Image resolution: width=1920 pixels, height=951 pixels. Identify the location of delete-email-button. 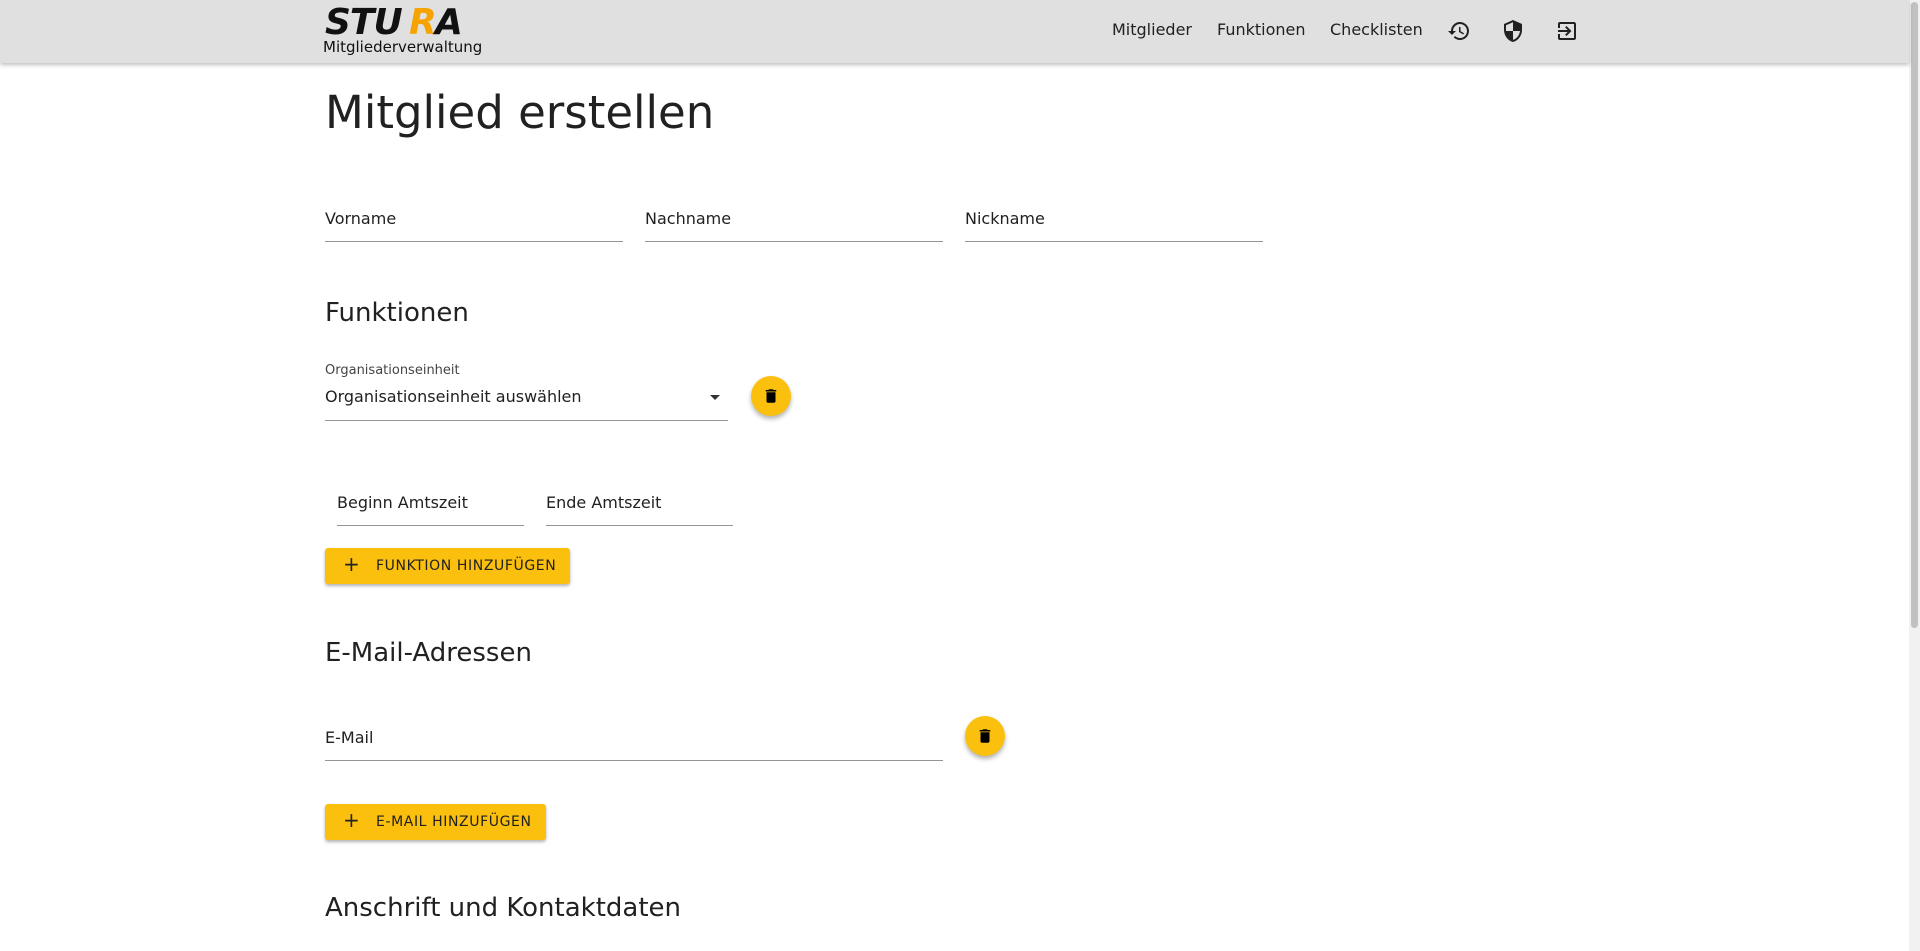
(985, 736).